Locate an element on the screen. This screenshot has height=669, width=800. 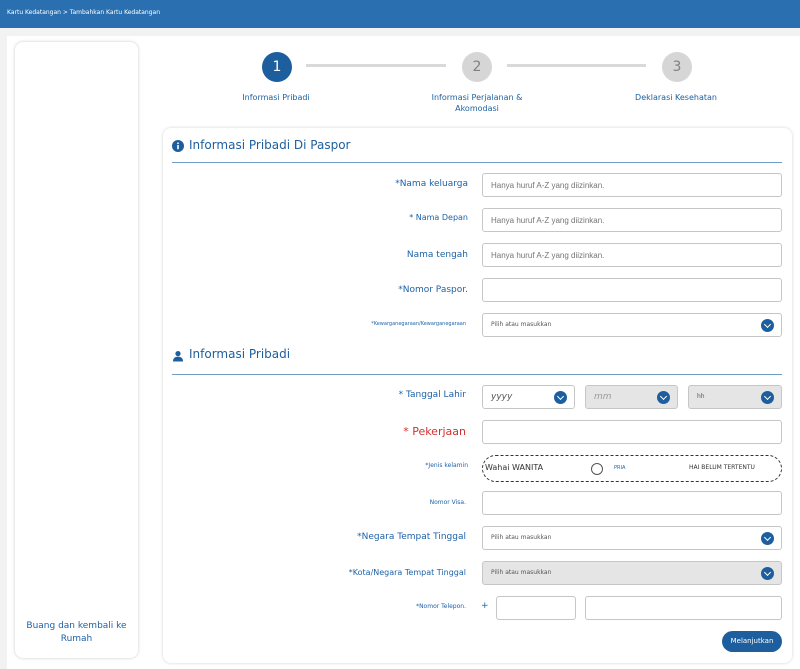
phone-number-input is located at coordinates (683, 608).